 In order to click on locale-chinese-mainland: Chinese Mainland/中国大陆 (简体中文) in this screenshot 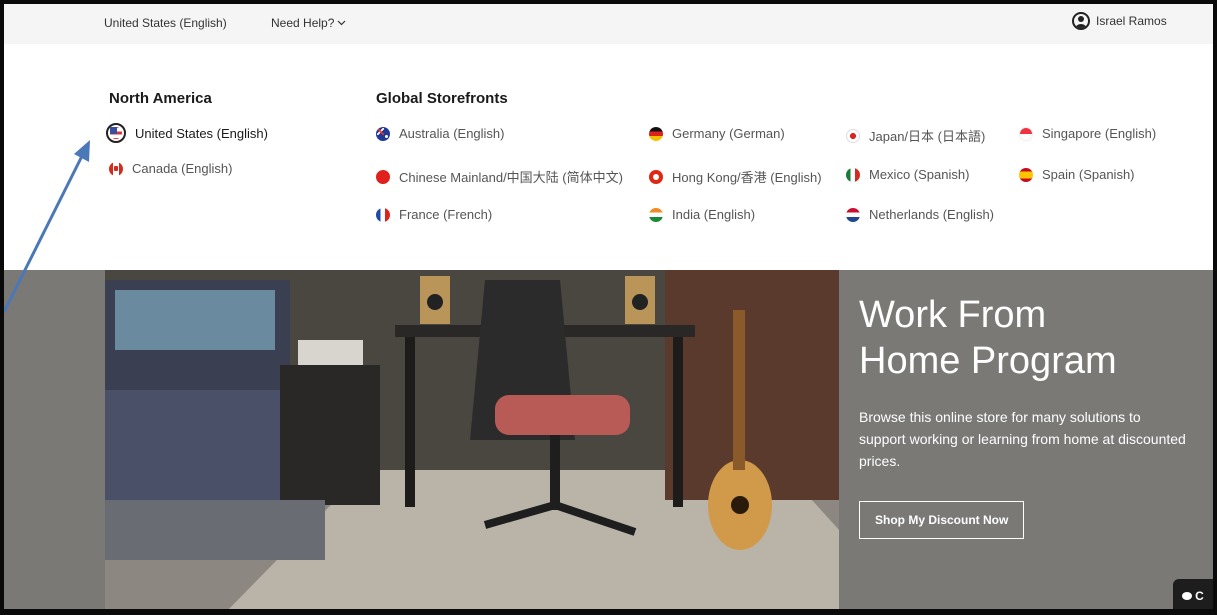, I will do `click(499, 176)`.